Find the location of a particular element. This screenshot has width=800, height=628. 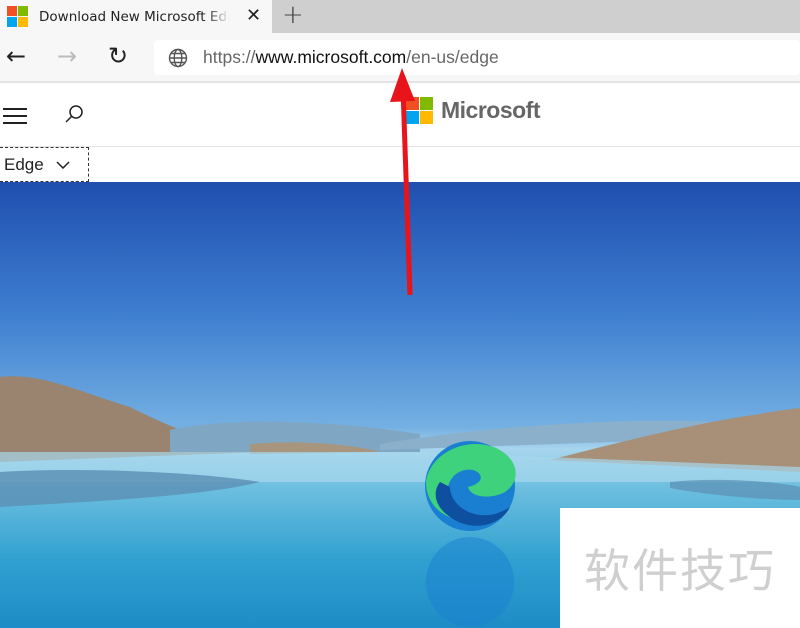

hamburger-icon is located at coordinates (15, 118).